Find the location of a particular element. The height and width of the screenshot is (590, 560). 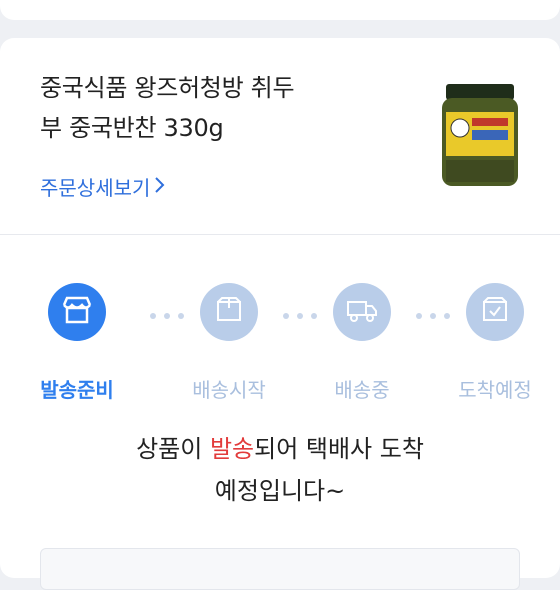

divider is located at coordinates (280, 234).